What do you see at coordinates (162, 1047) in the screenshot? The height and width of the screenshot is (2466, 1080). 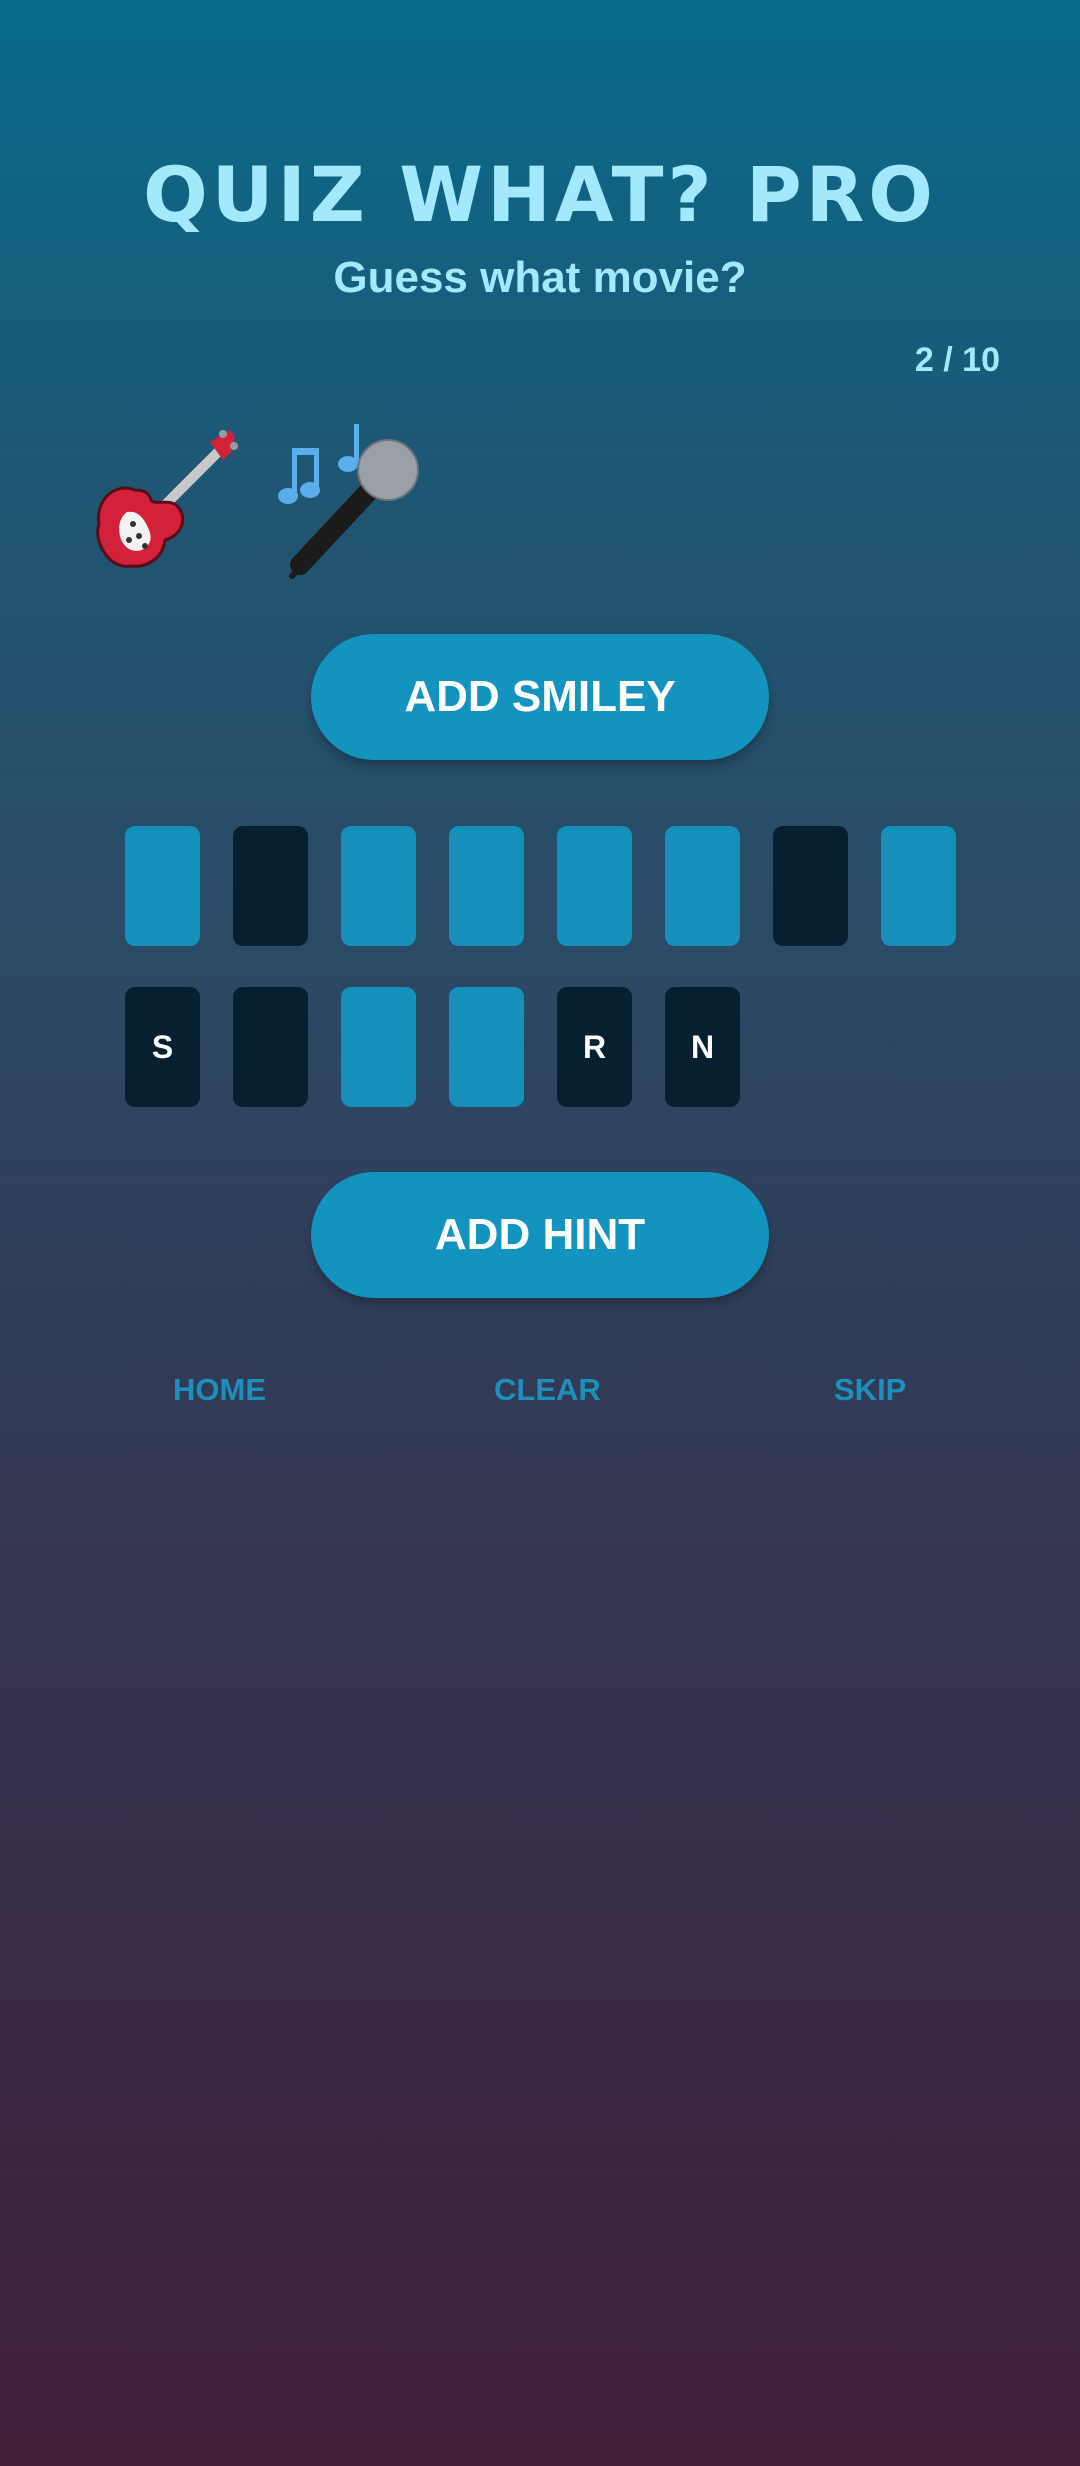 I see `answer-tile: S` at bounding box center [162, 1047].